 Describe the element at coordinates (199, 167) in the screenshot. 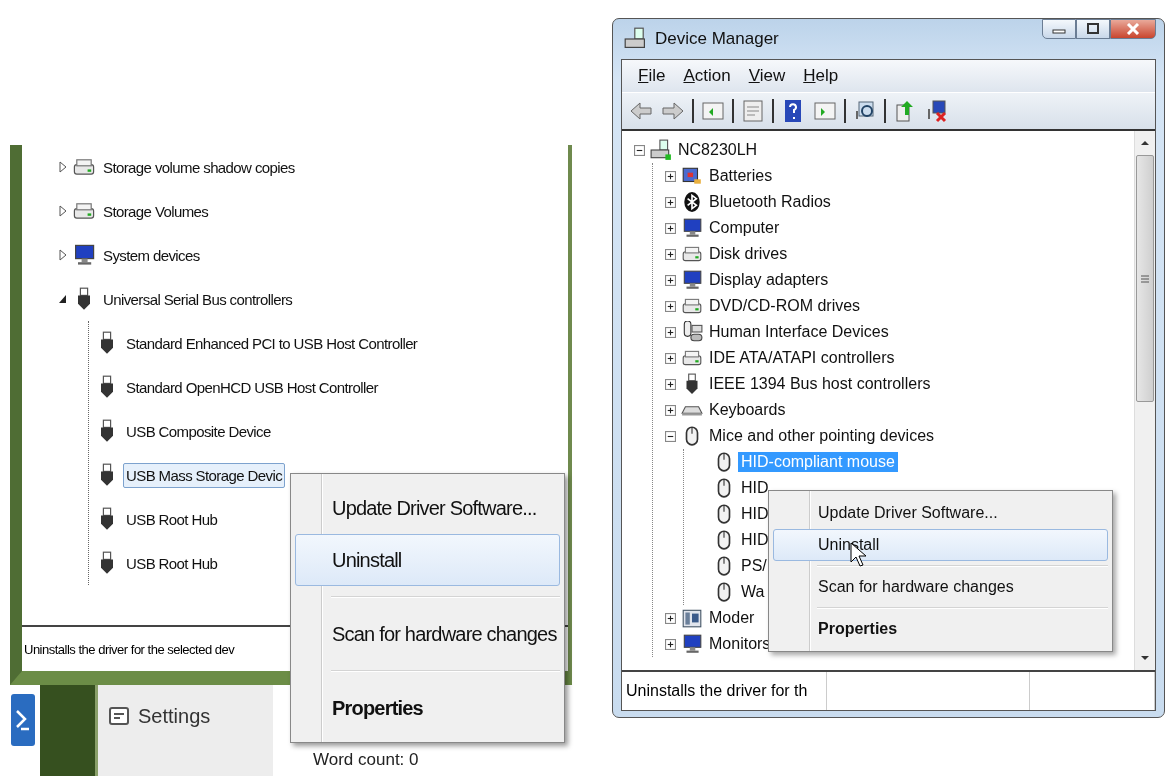

I see `tree-item: Storage volume shadow copies` at that location.